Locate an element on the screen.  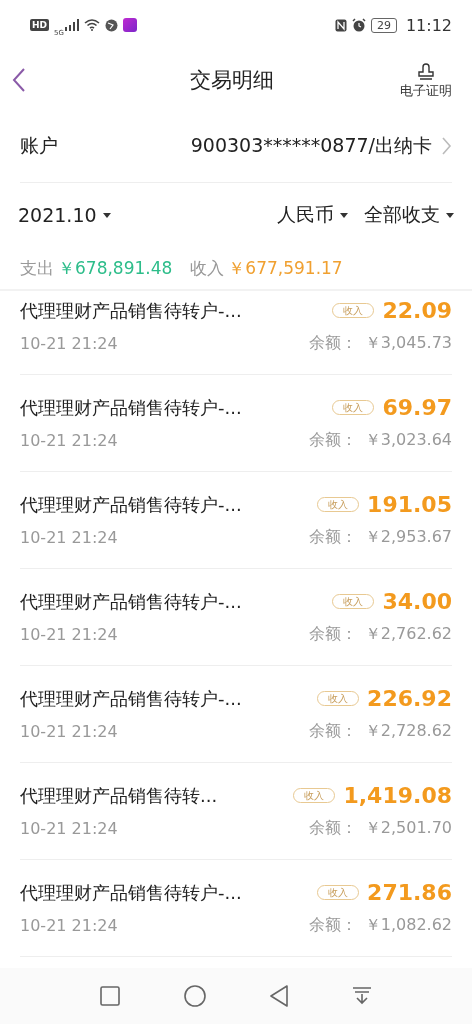
transaction-amount: 271.86 is located at coordinates (409, 892).